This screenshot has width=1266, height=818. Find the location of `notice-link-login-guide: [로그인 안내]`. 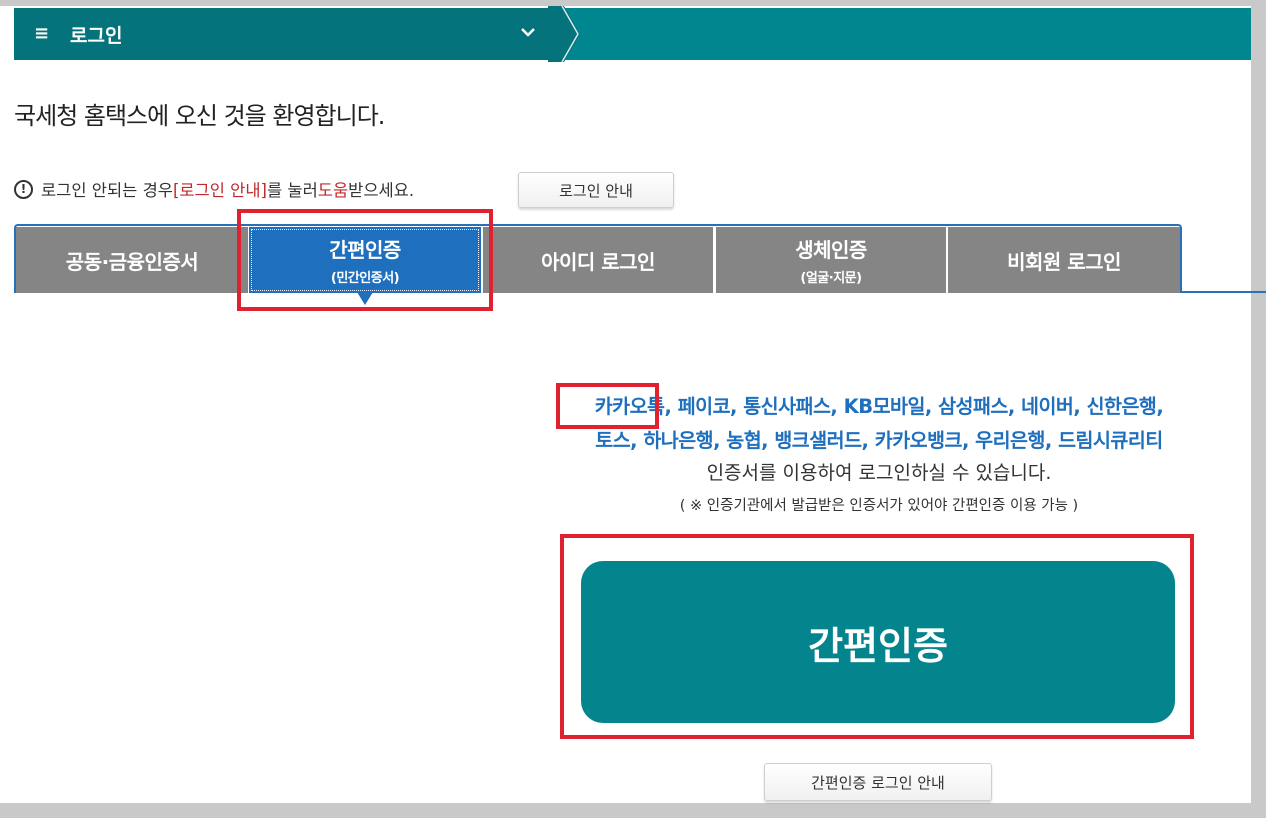

notice-link-login-guide: [로그인 안내] is located at coordinates (219, 190).